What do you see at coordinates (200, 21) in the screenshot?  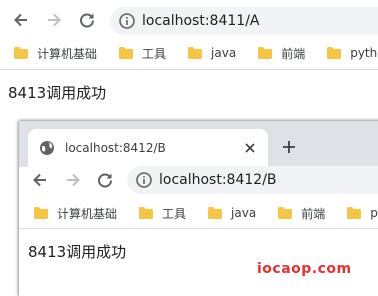 I see `url-text: localhost:8411/A` at bounding box center [200, 21].